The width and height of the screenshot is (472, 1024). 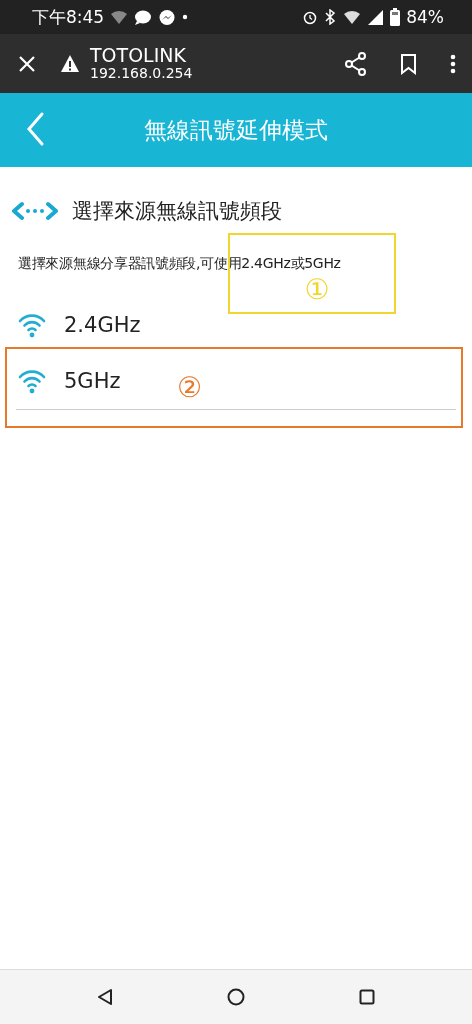 I want to click on site-title: TOTOLINK, so click(x=138, y=56).